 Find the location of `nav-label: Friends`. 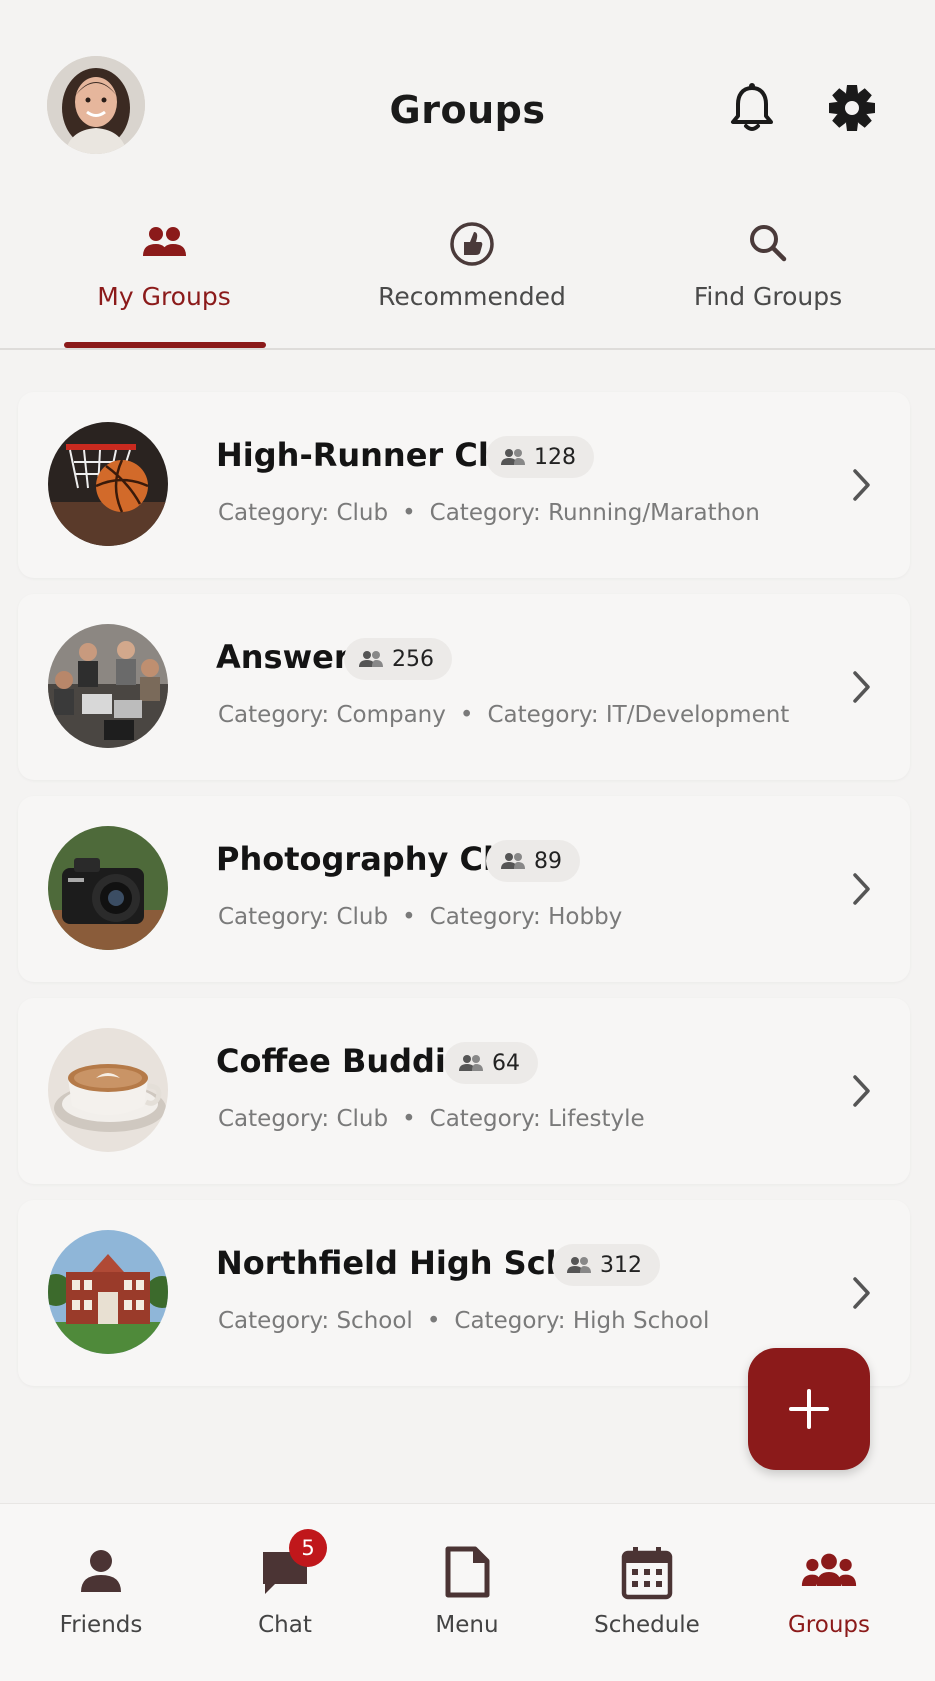

nav-label: Friends is located at coordinates (101, 1625).